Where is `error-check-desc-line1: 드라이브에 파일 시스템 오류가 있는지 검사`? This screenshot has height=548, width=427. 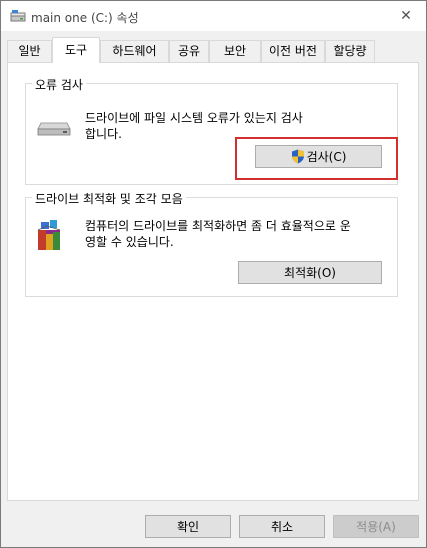 error-check-desc-line1: 드라이브에 파일 시스템 오류가 있는지 검사 is located at coordinates (194, 118).